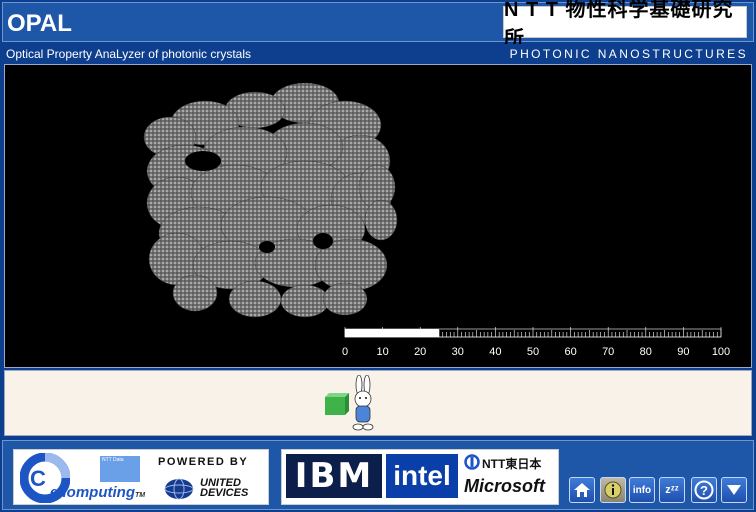  I want to click on scale-tick-label: 100, so click(721, 352).